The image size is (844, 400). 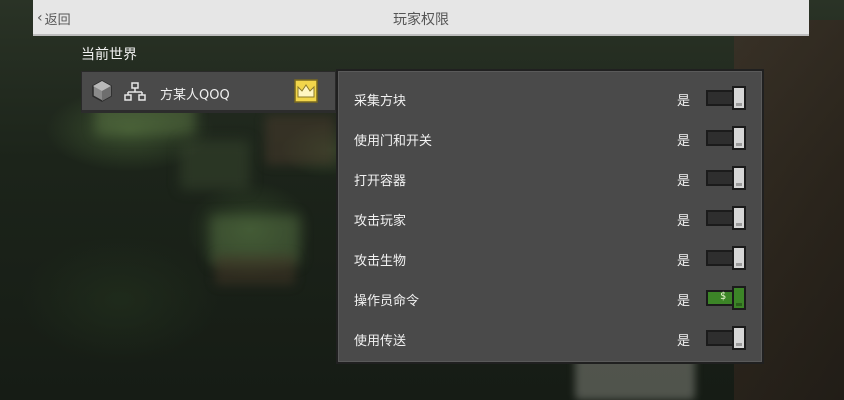 I want to click on permission-row: 使用传送 是, so click(x=550, y=339).